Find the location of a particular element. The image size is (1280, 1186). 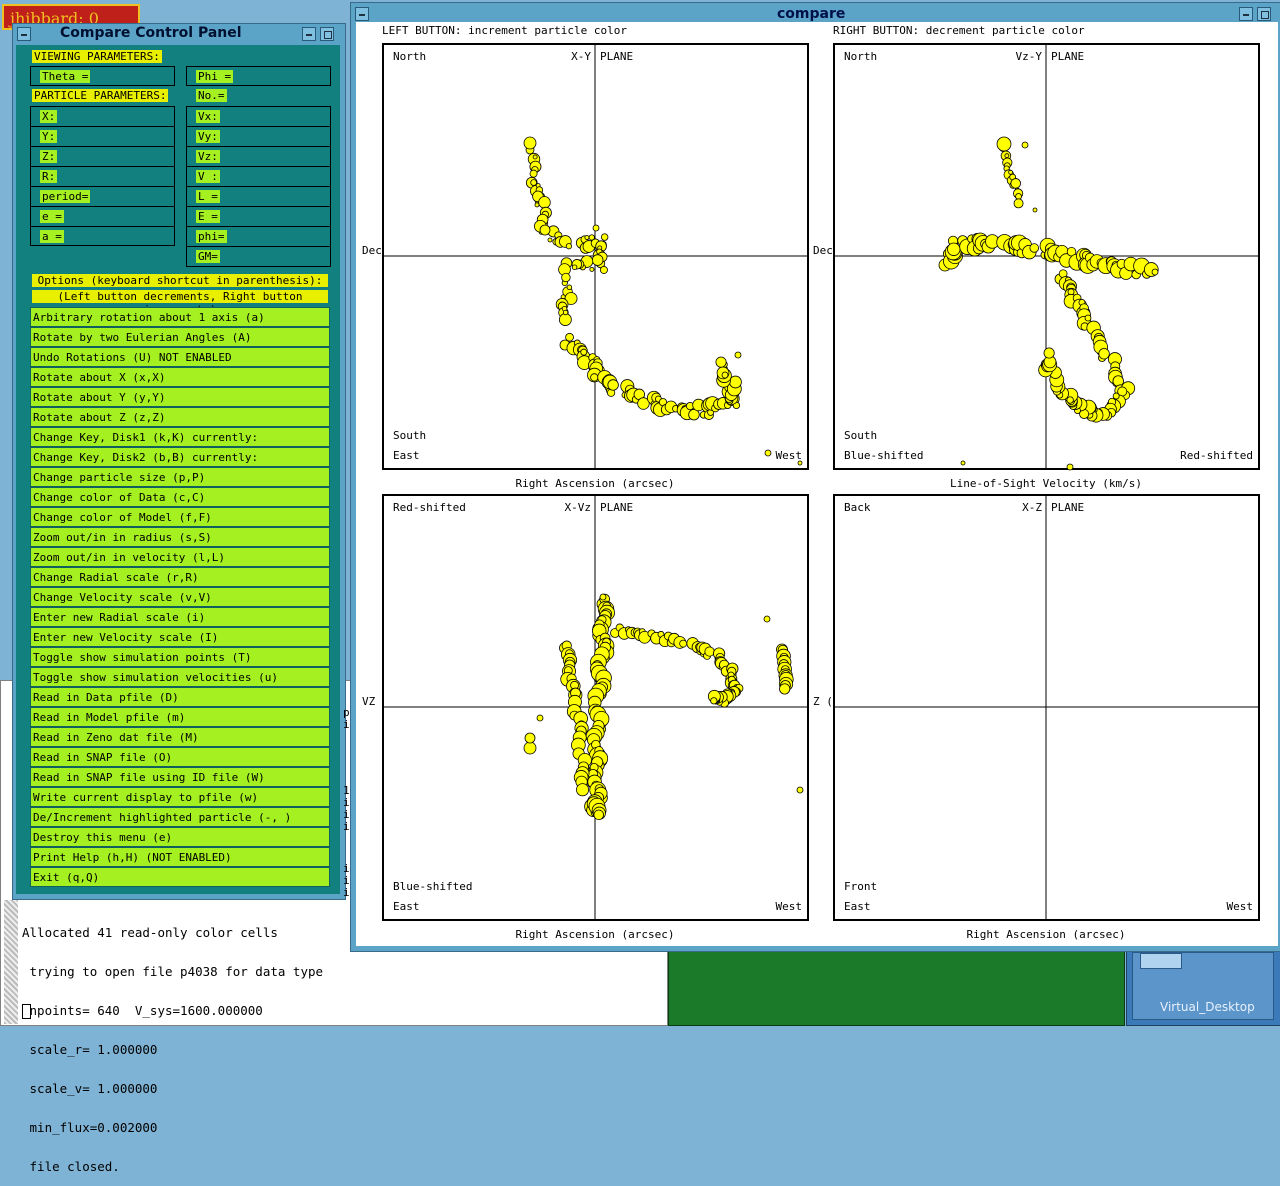

option-button: Exit (q,Q) is located at coordinates (180, 877).